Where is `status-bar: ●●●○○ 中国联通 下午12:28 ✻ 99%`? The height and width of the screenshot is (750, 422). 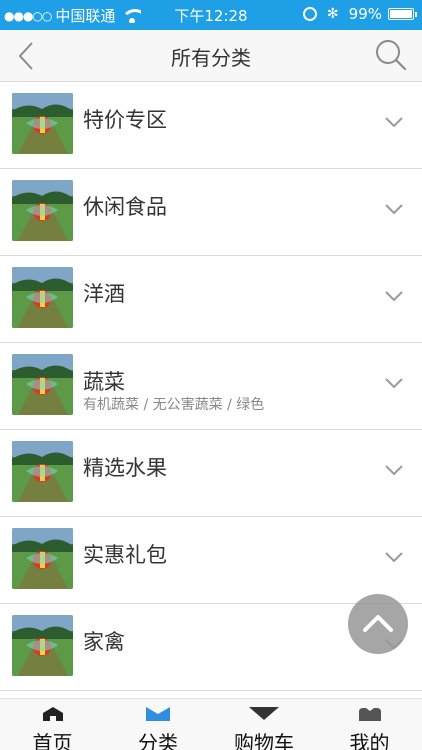 status-bar: ●●●○○ 中国联通 下午12:28 ✻ 99% is located at coordinates (211, 15).